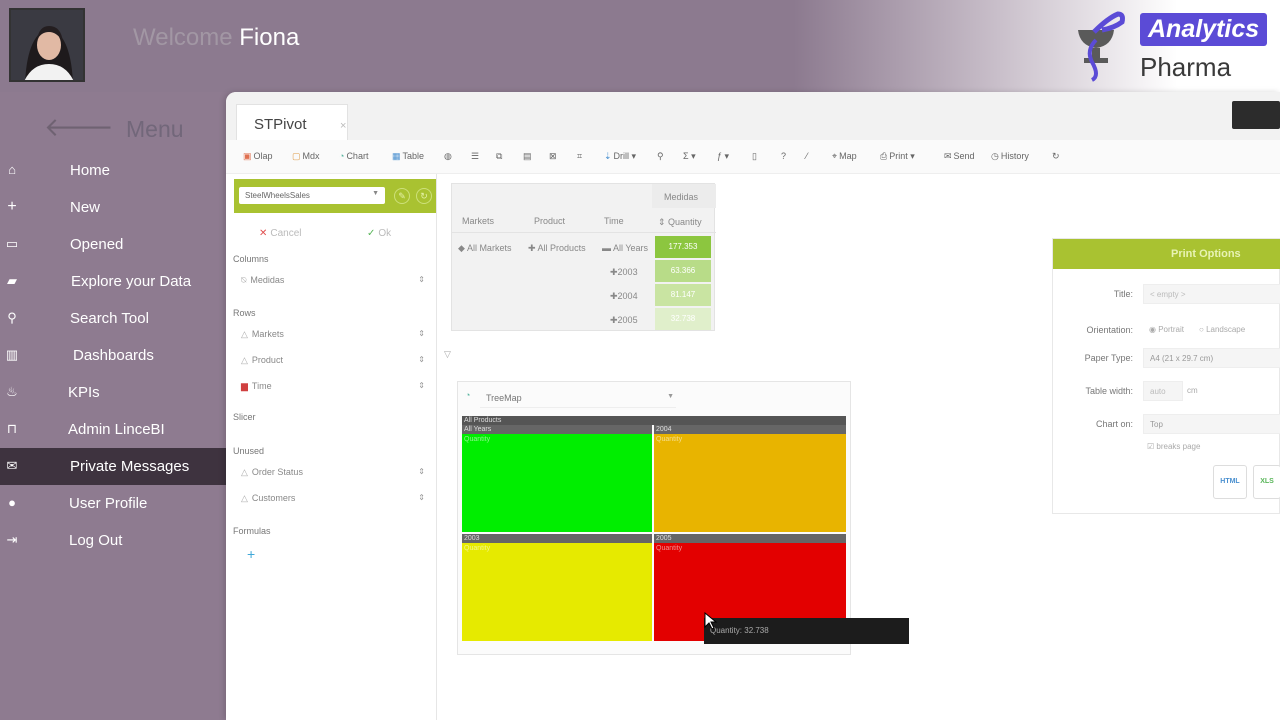 This screenshot has height=720, width=1280. Describe the element at coordinates (277, 472) in the screenshot. I see `field-label: Order Status` at that location.